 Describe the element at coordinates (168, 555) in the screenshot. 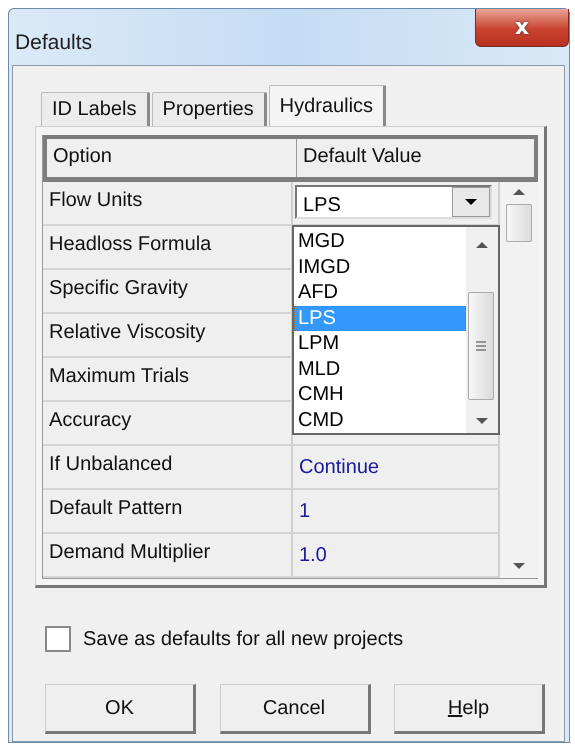

I see `option-cell: Demand Multiplier` at that location.